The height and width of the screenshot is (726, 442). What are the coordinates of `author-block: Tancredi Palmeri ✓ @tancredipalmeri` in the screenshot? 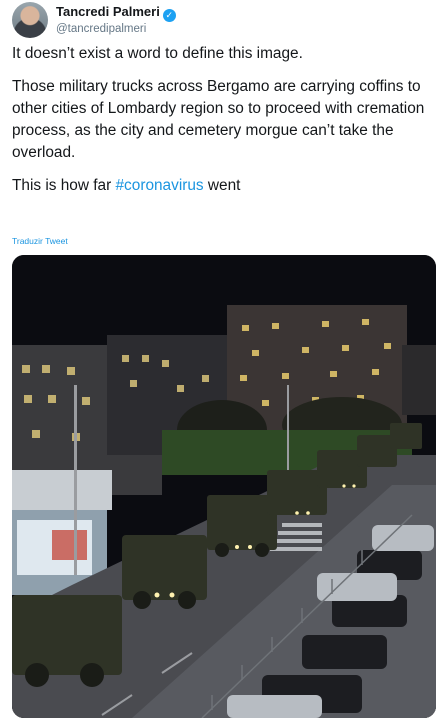 It's located at (116, 20).